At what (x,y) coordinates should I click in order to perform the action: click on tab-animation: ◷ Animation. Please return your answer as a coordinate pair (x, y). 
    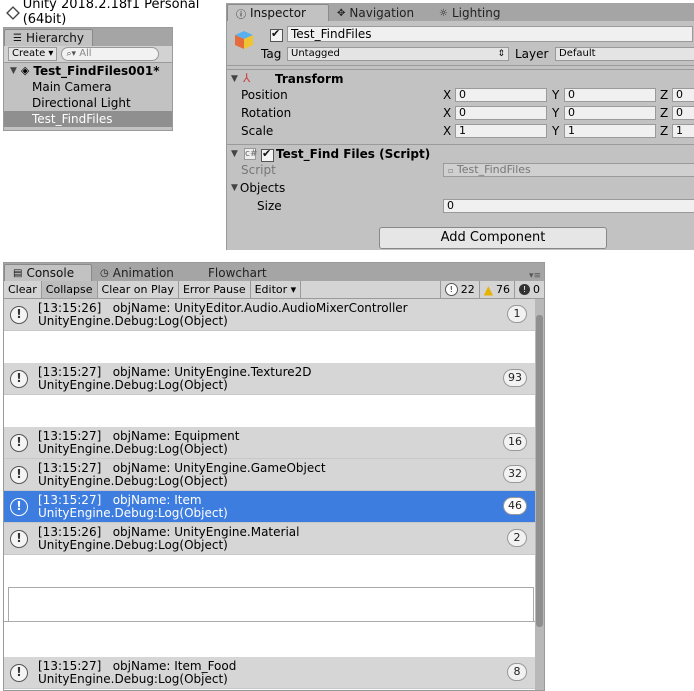
    Looking at the image, I should click on (143, 273).